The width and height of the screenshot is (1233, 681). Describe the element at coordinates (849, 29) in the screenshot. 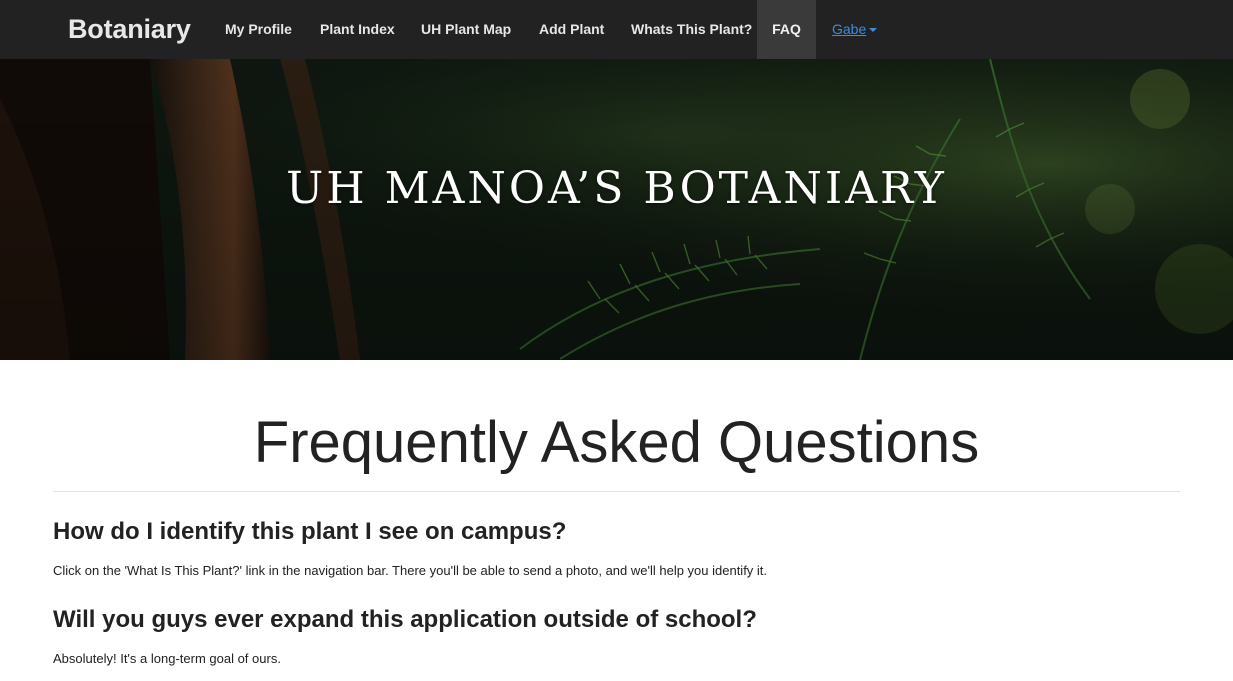

I see `user-menu-label: Gabe` at that location.